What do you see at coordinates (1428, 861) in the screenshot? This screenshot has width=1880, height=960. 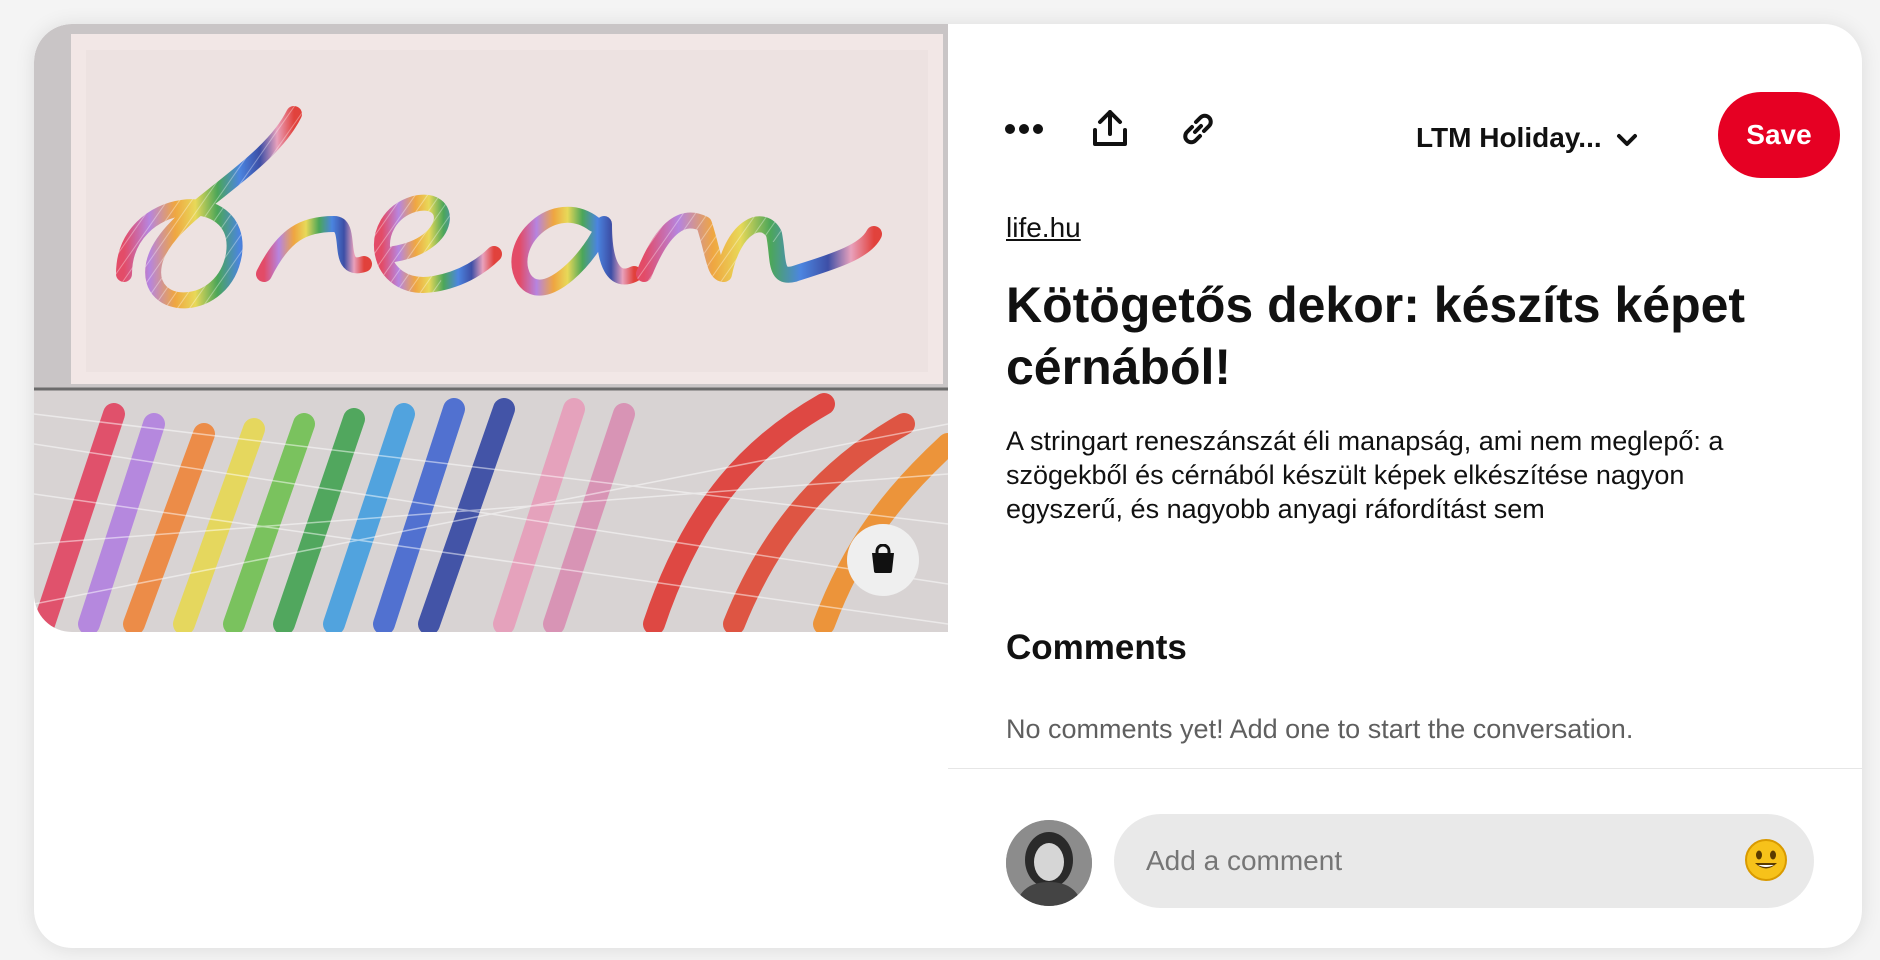 I see `comment-input` at bounding box center [1428, 861].